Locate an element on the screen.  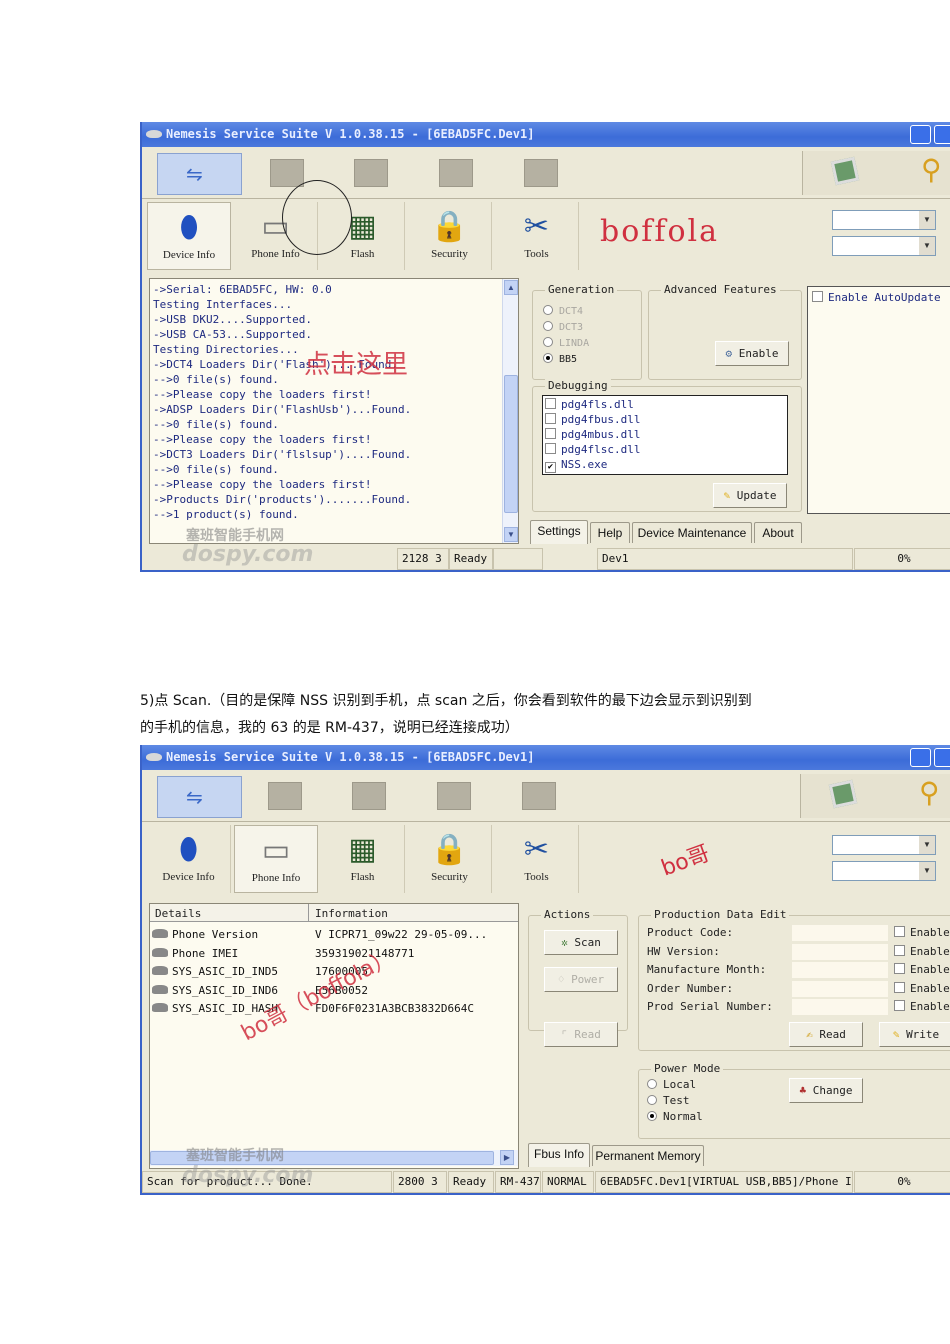
tab-about: About is located at coordinates (778, 532).